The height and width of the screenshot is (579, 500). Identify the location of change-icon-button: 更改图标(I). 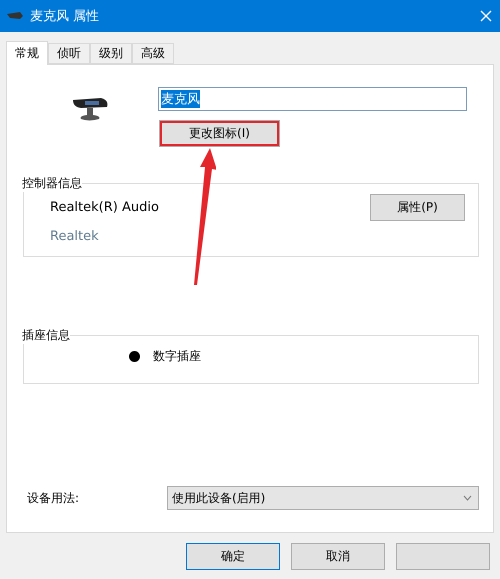
(219, 133).